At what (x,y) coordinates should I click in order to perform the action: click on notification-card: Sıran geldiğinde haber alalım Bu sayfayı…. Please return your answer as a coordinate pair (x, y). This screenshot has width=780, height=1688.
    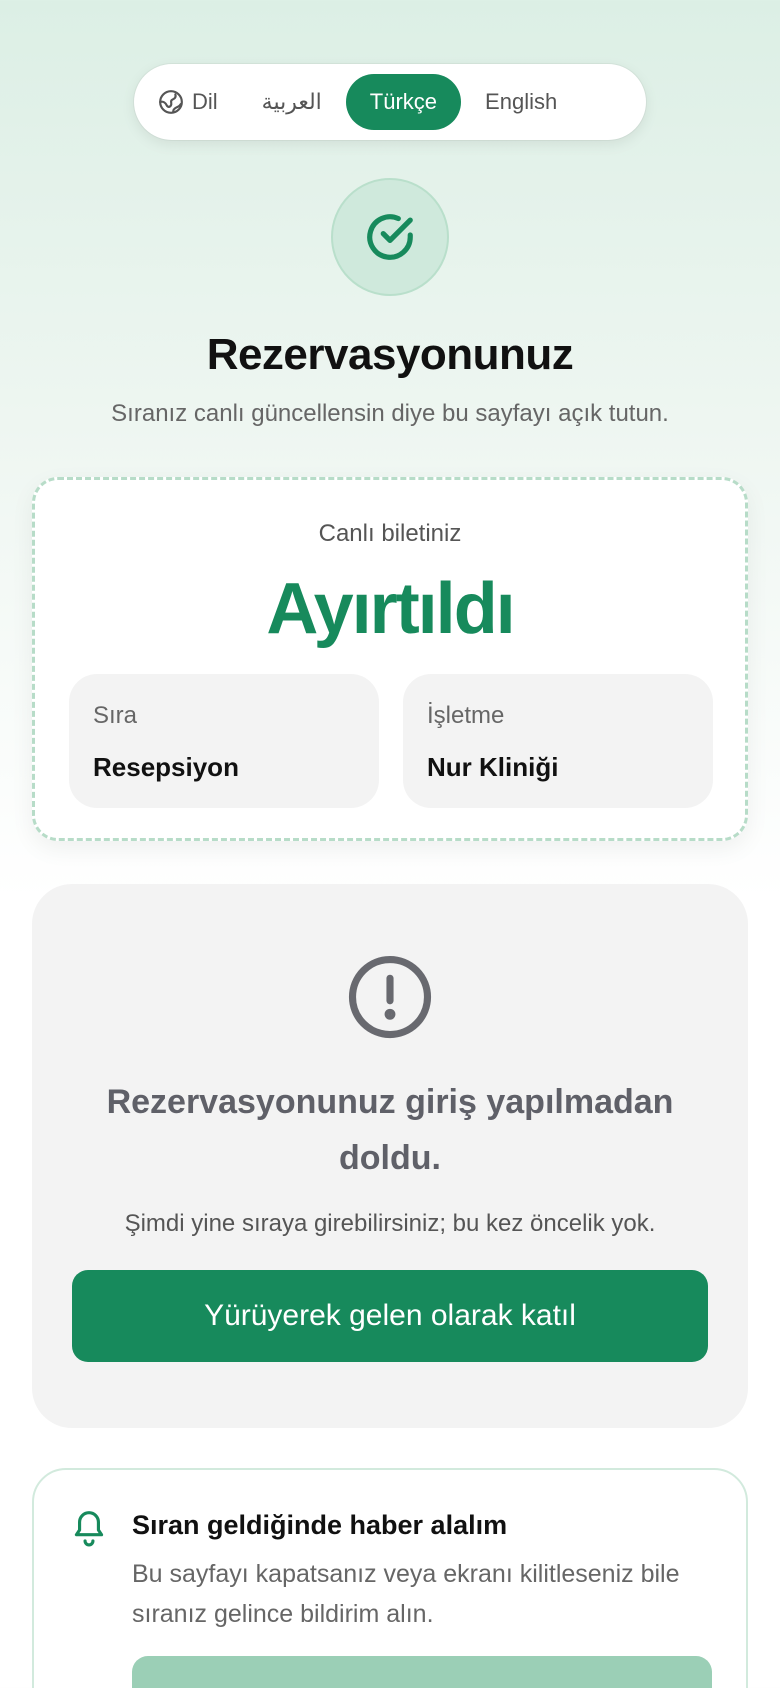
    Looking at the image, I should click on (390, 1578).